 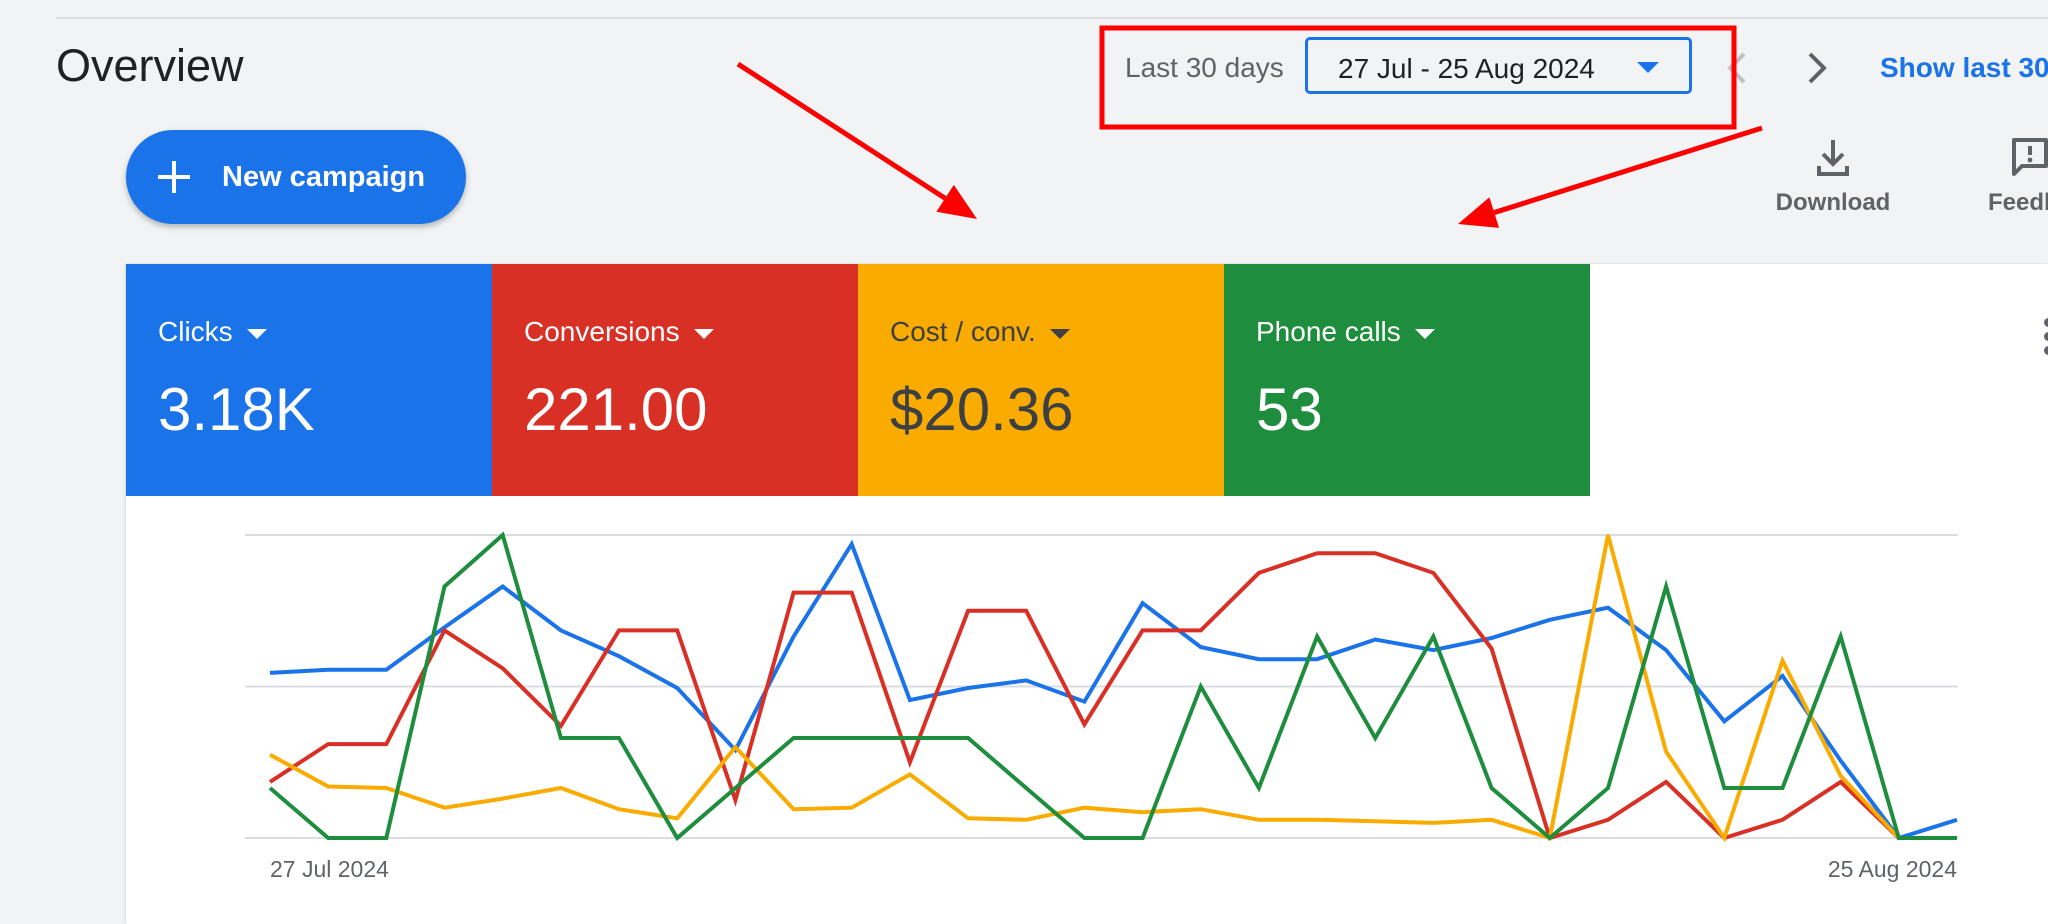 What do you see at coordinates (1892, 869) in the screenshot?
I see `x-axis-end-label: 25 Aug 2024` at bounding box center [1892, 869].